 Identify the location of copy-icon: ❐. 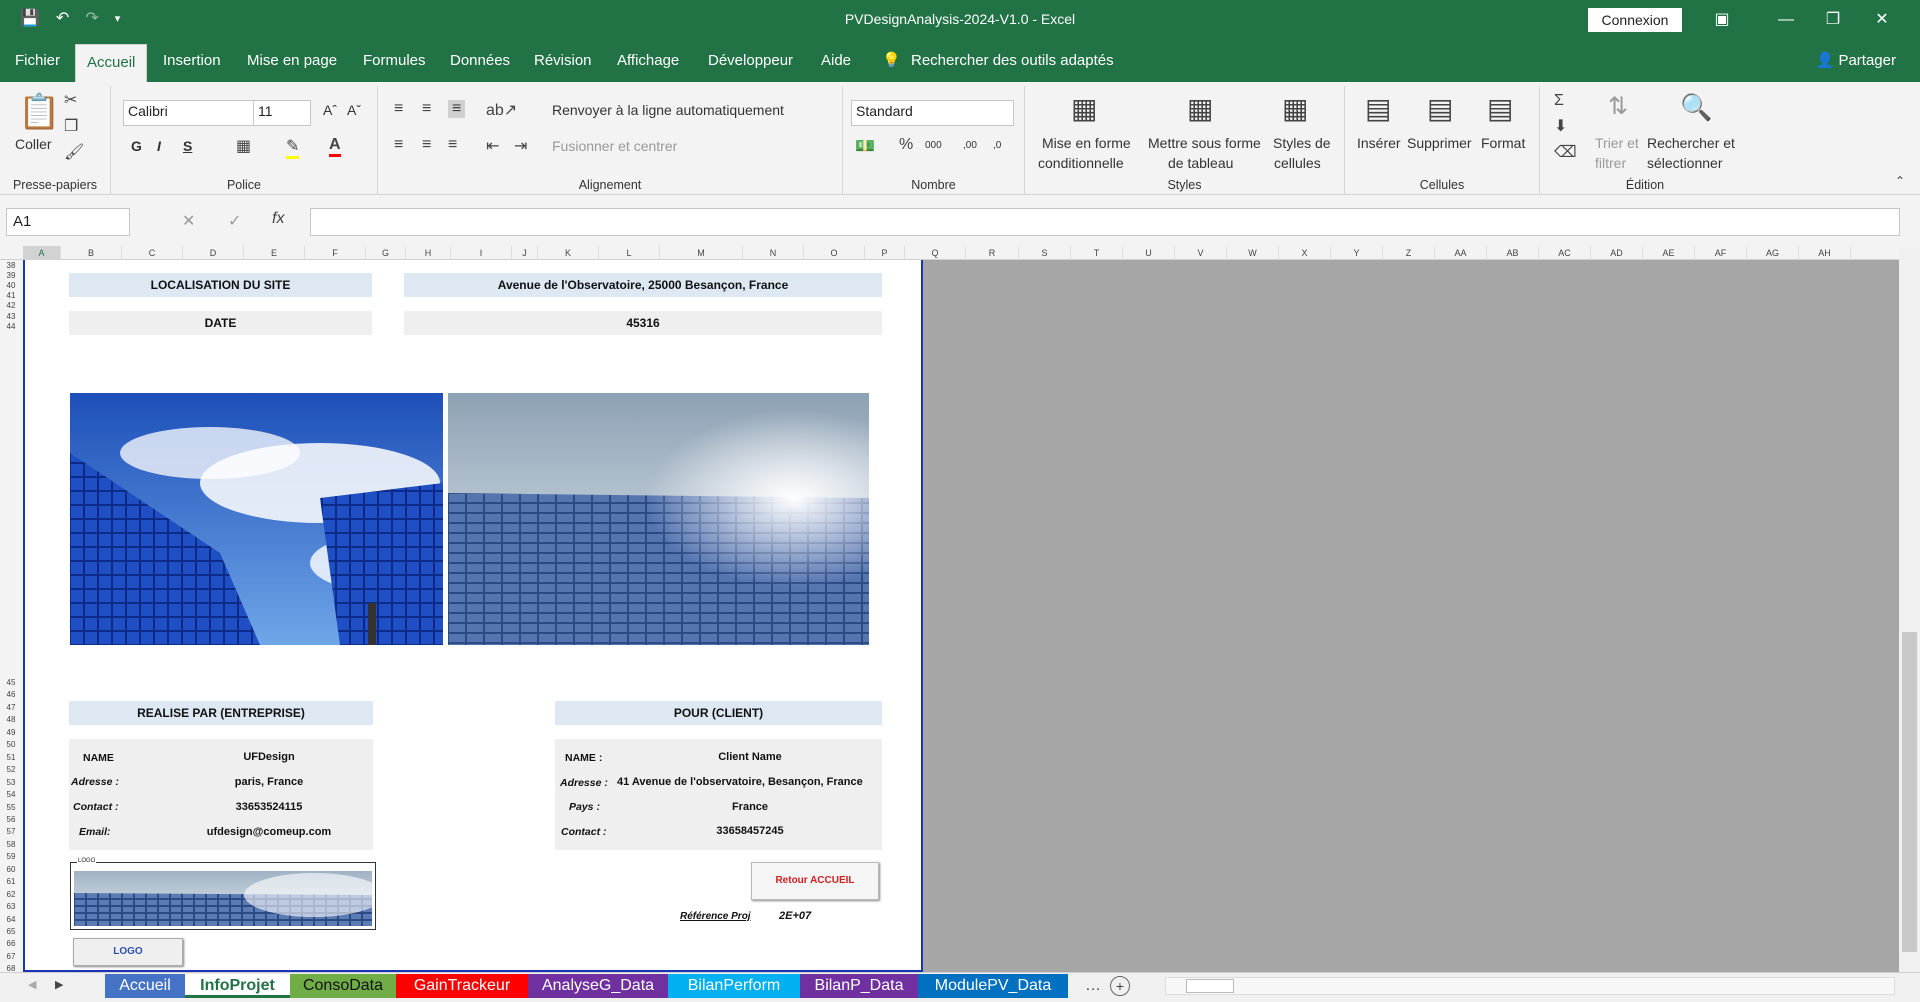
(71, 126).